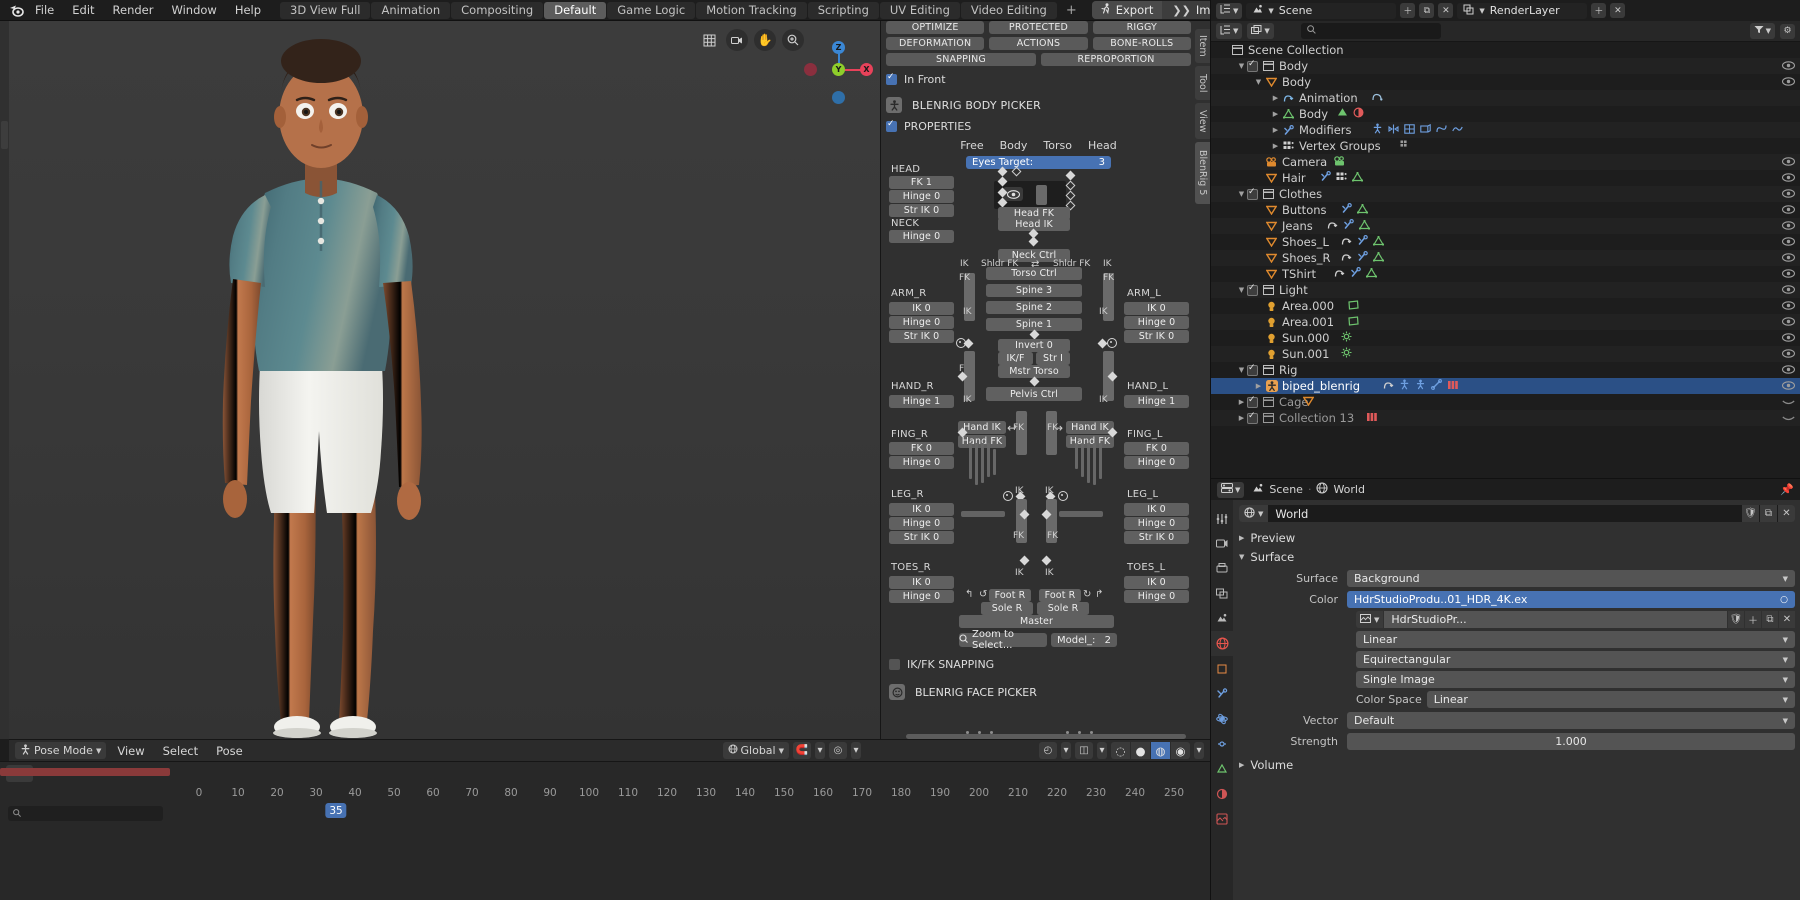  What do you see at coordinates (968, 343) in the screenshot?
I see `arm-r-elbow` at bounding box center [968, 343].